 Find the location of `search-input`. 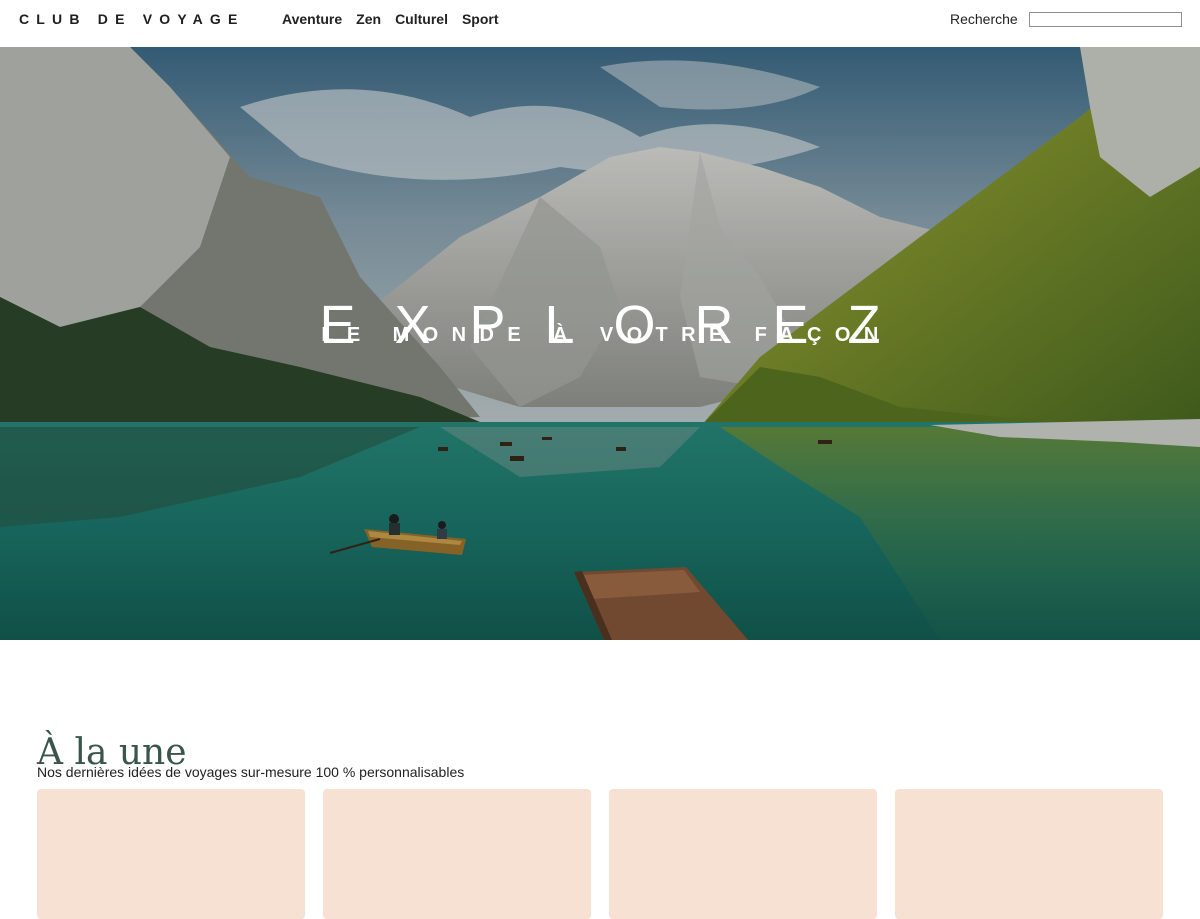

search-input is located at coordinates (1105, 19).